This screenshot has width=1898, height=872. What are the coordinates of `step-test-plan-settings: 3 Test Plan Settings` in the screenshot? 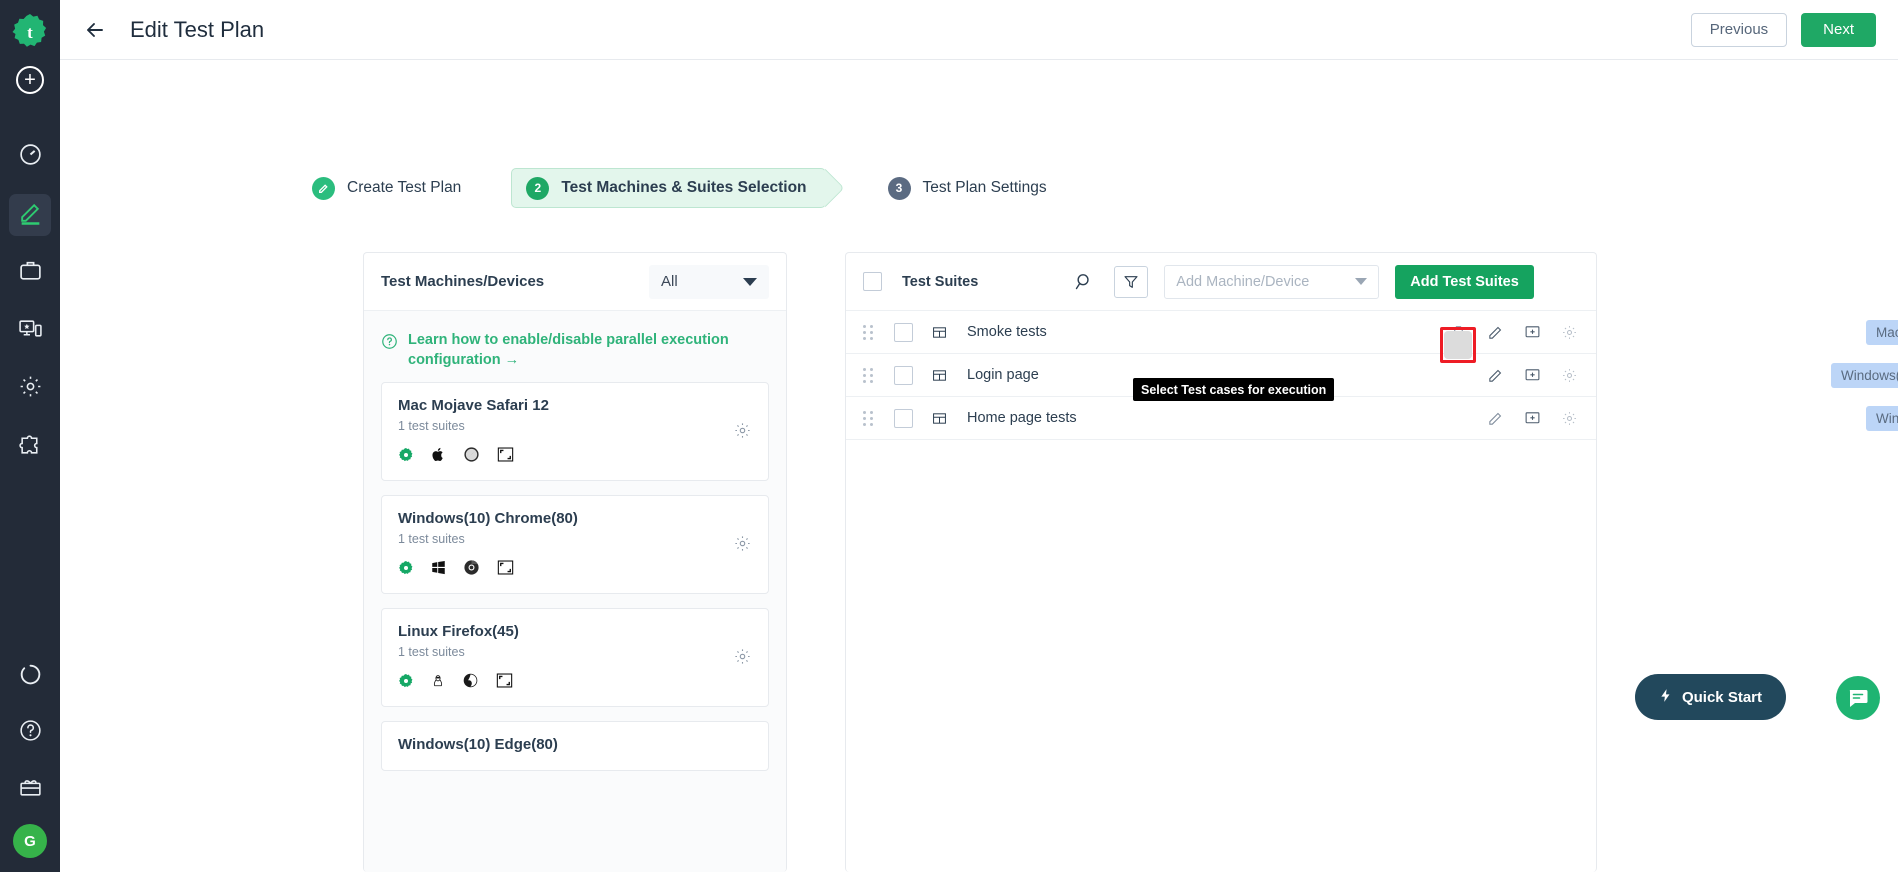 It's located at (967, 188).